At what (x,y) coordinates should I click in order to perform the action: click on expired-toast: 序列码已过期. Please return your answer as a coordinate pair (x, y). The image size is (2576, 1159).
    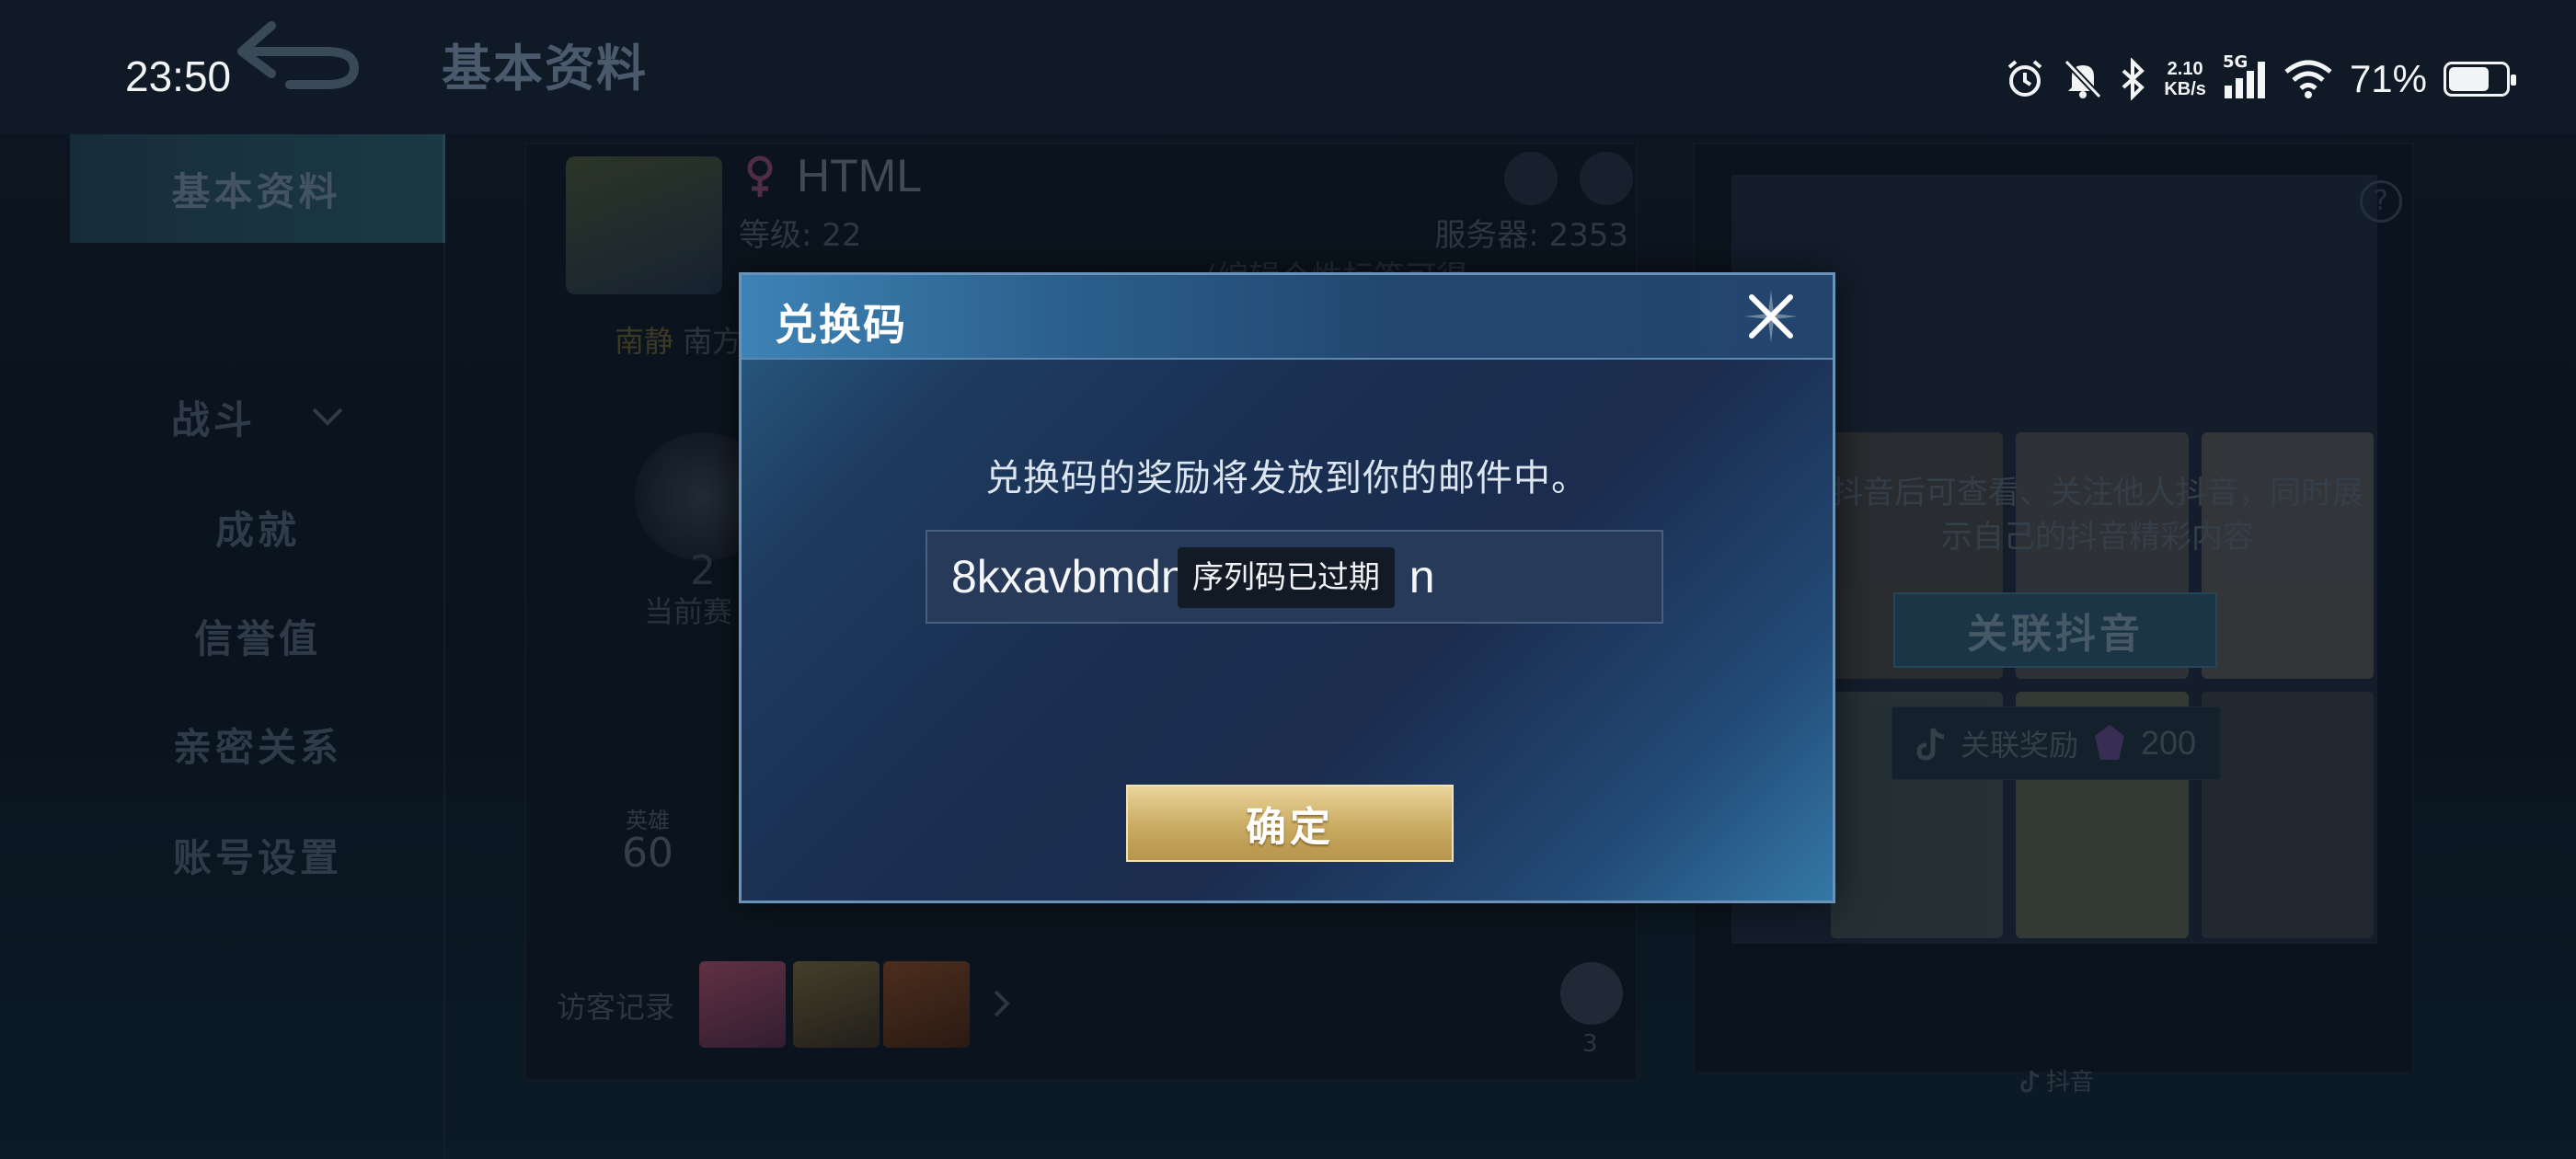
    Looking at the image, I should click on (1286, 577).